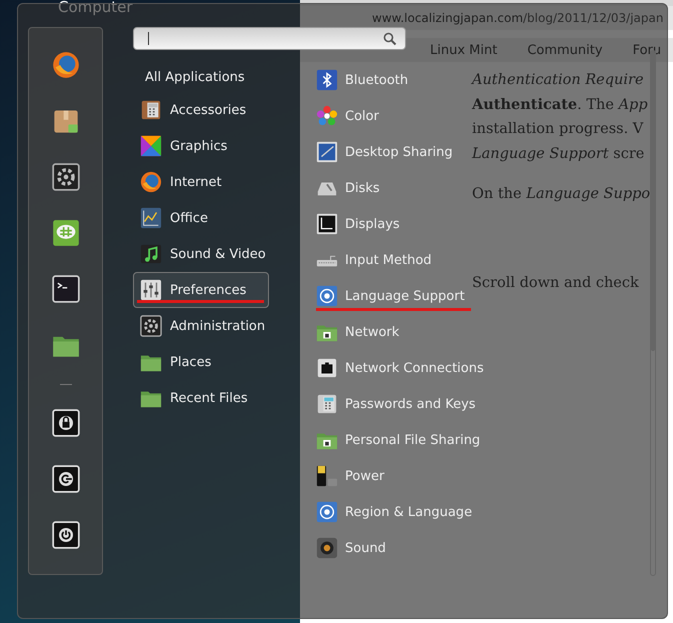 This screenshot has height=623, width=673. Describe the element at coordinates (556, 283) in the screenshot. I see `article-text: Scroll down and check` at that location.